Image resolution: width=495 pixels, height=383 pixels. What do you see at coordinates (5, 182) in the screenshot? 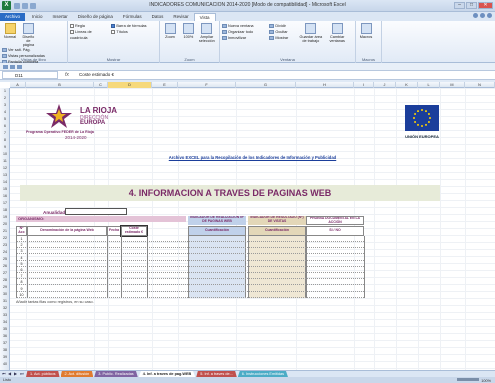
I see `row-header: 14` at bounding box center [5, 182].